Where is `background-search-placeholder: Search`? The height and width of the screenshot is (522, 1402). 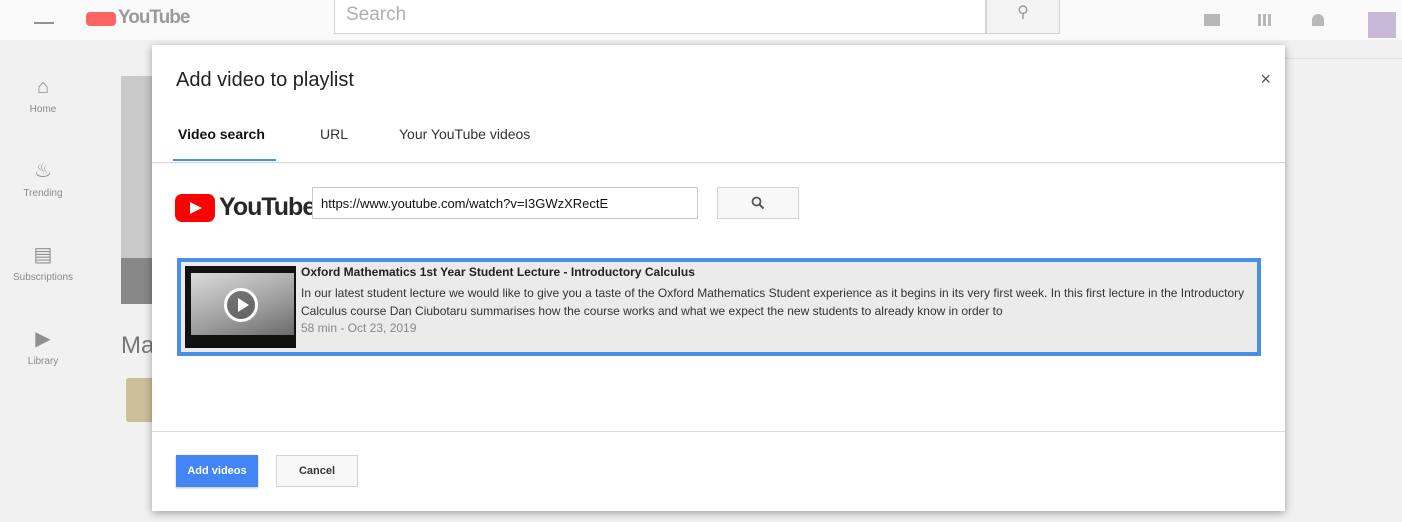 background-search-placeholder: Search is located at coordinates (376, 14).